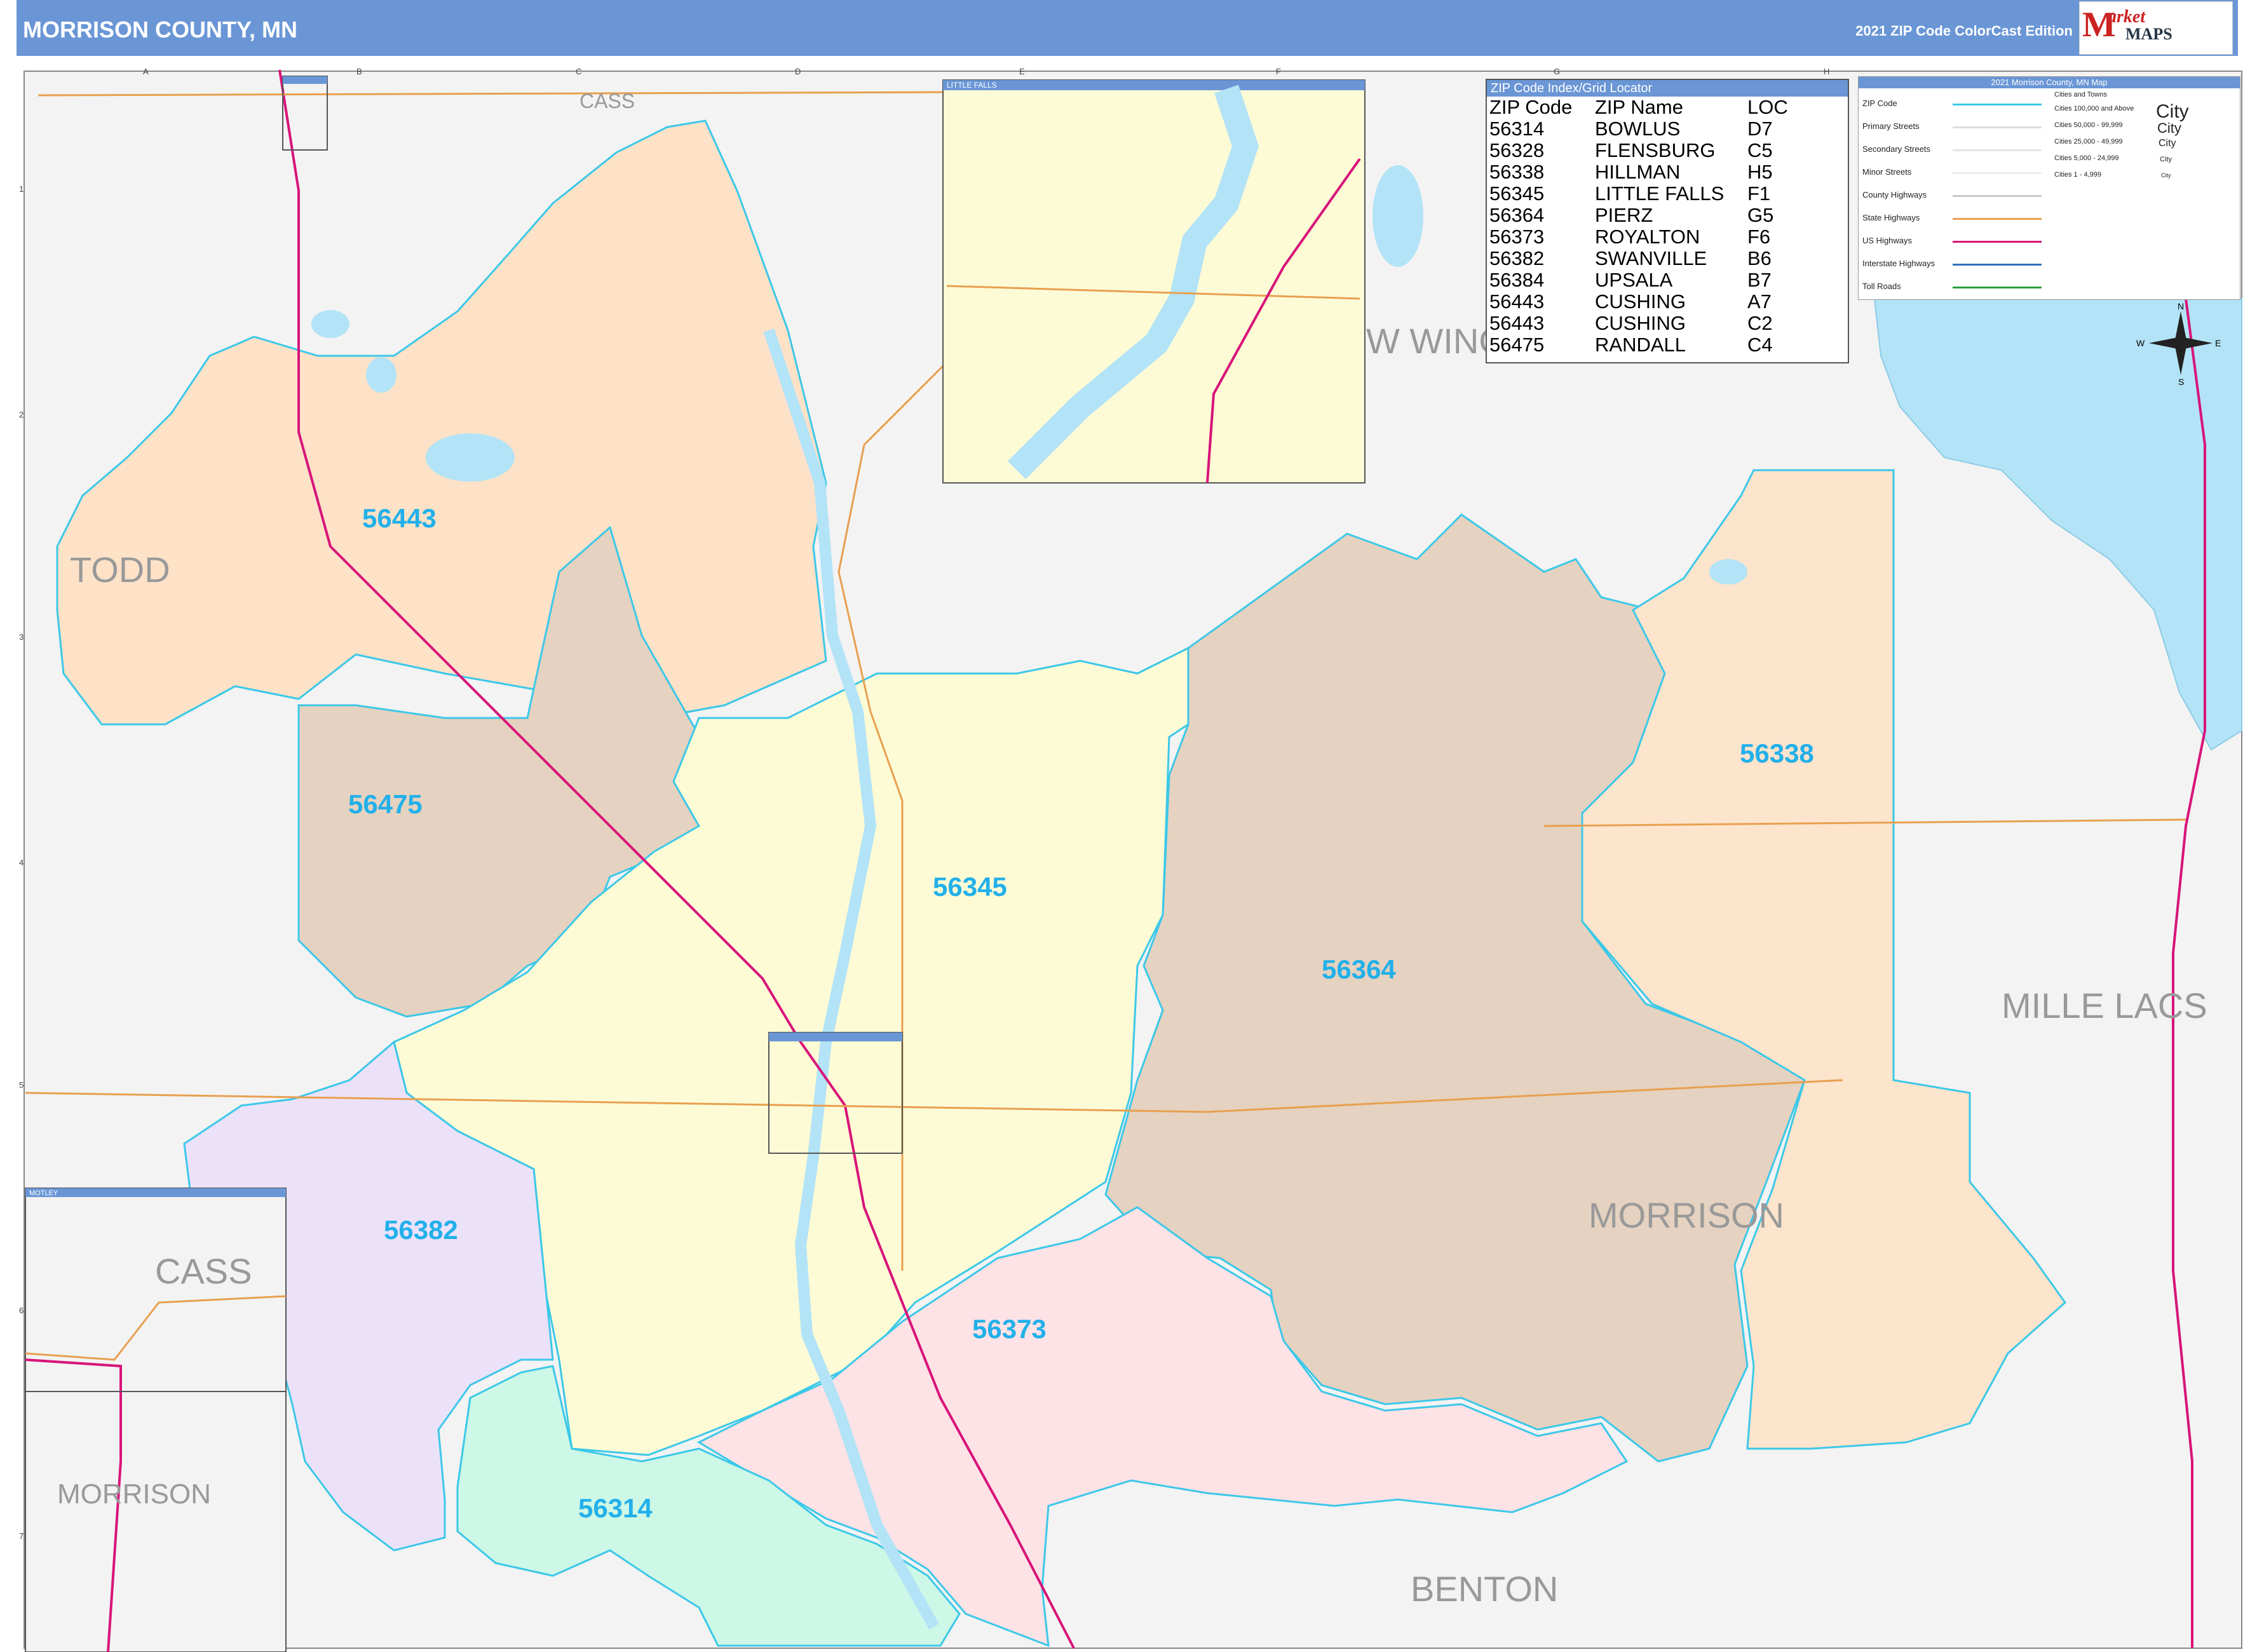  Describe the element at coordinates (1278, 71) in the screenshot. I see `grid-letter-f: F` at that location.